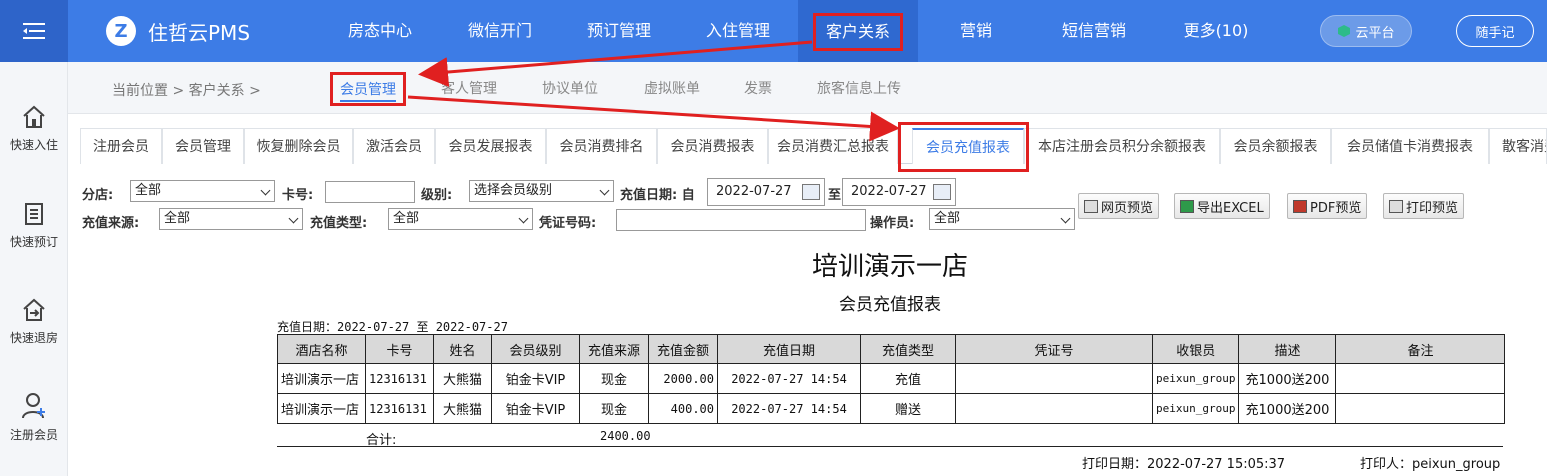 This screenshot has height=476, width=1547. I want to click on nav-marketing: 营销, so click(976, 31).